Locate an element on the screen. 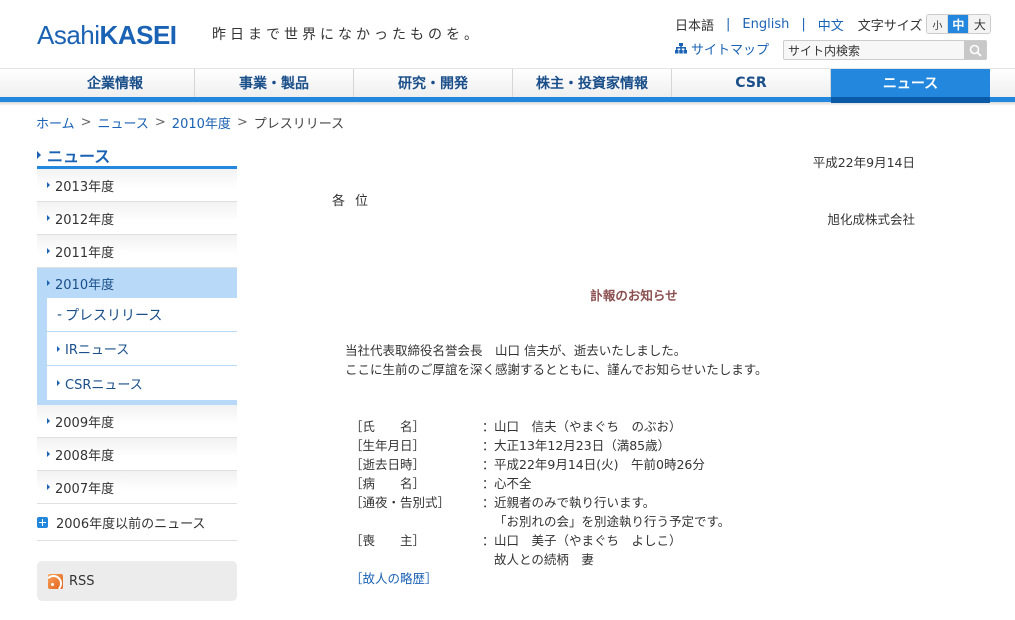 This screenshot has width=1015, height=620. rss-link: RSS is located at coordinates (137, 581).